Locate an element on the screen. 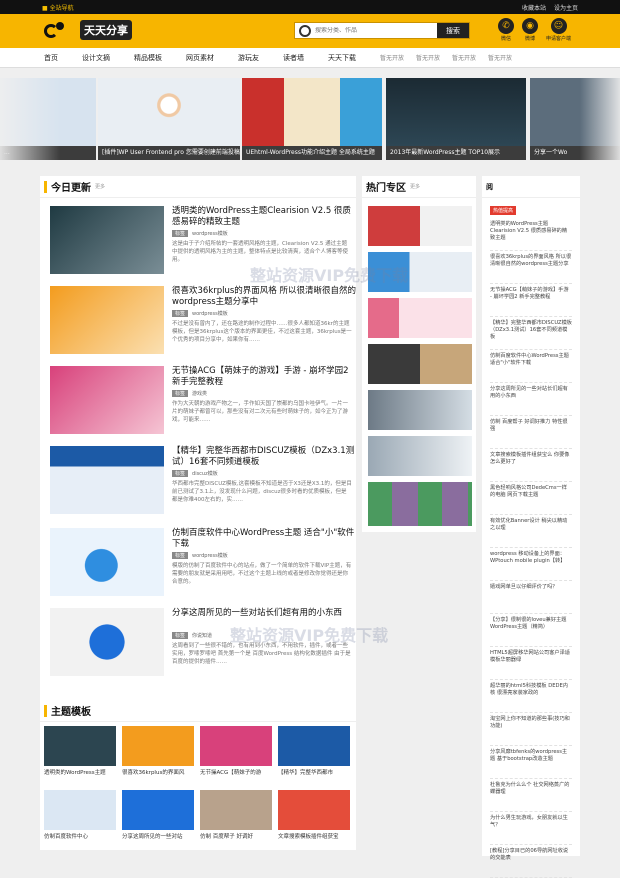 The image size is (620, 878). nav-unavailable-1: 暂无开放 is located at coordinates (392, 57).